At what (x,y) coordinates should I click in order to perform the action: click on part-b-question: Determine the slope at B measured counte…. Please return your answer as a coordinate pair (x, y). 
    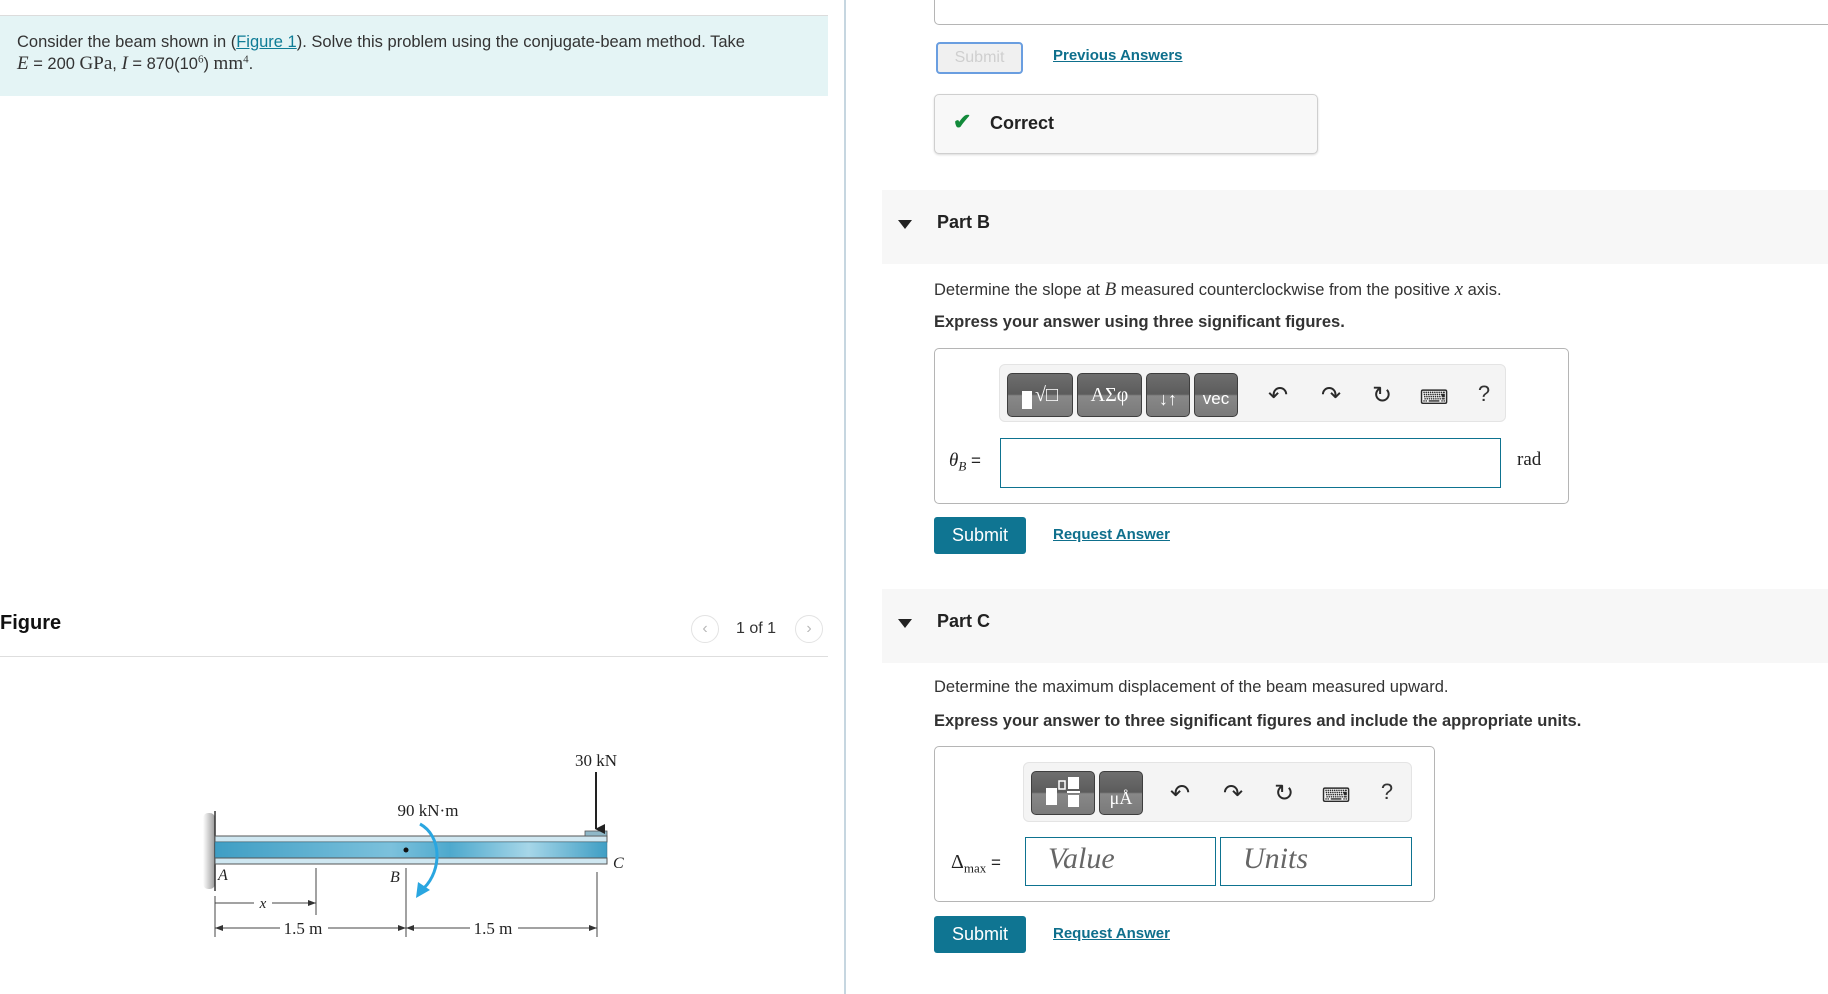
    Looking at the image, I should click on (1218, 290).